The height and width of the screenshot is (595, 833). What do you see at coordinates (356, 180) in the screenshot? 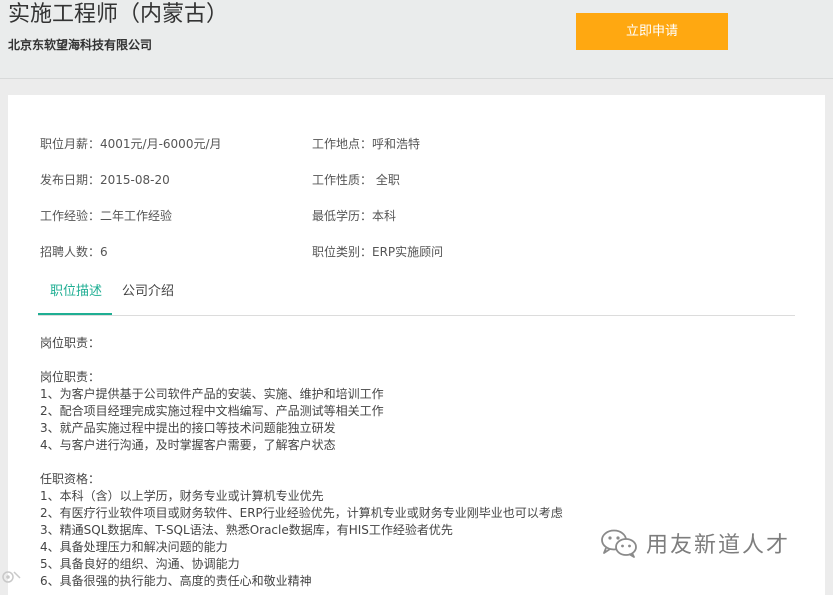
I see `job-type-info: 工作性质： 全职` at bounding box center [356, 180].